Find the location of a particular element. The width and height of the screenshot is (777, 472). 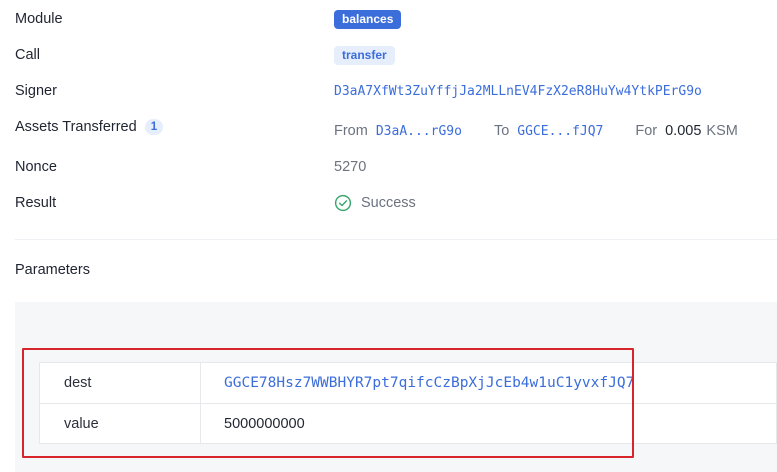

nonce-label: Nonce is located at coordinates (36, 167).